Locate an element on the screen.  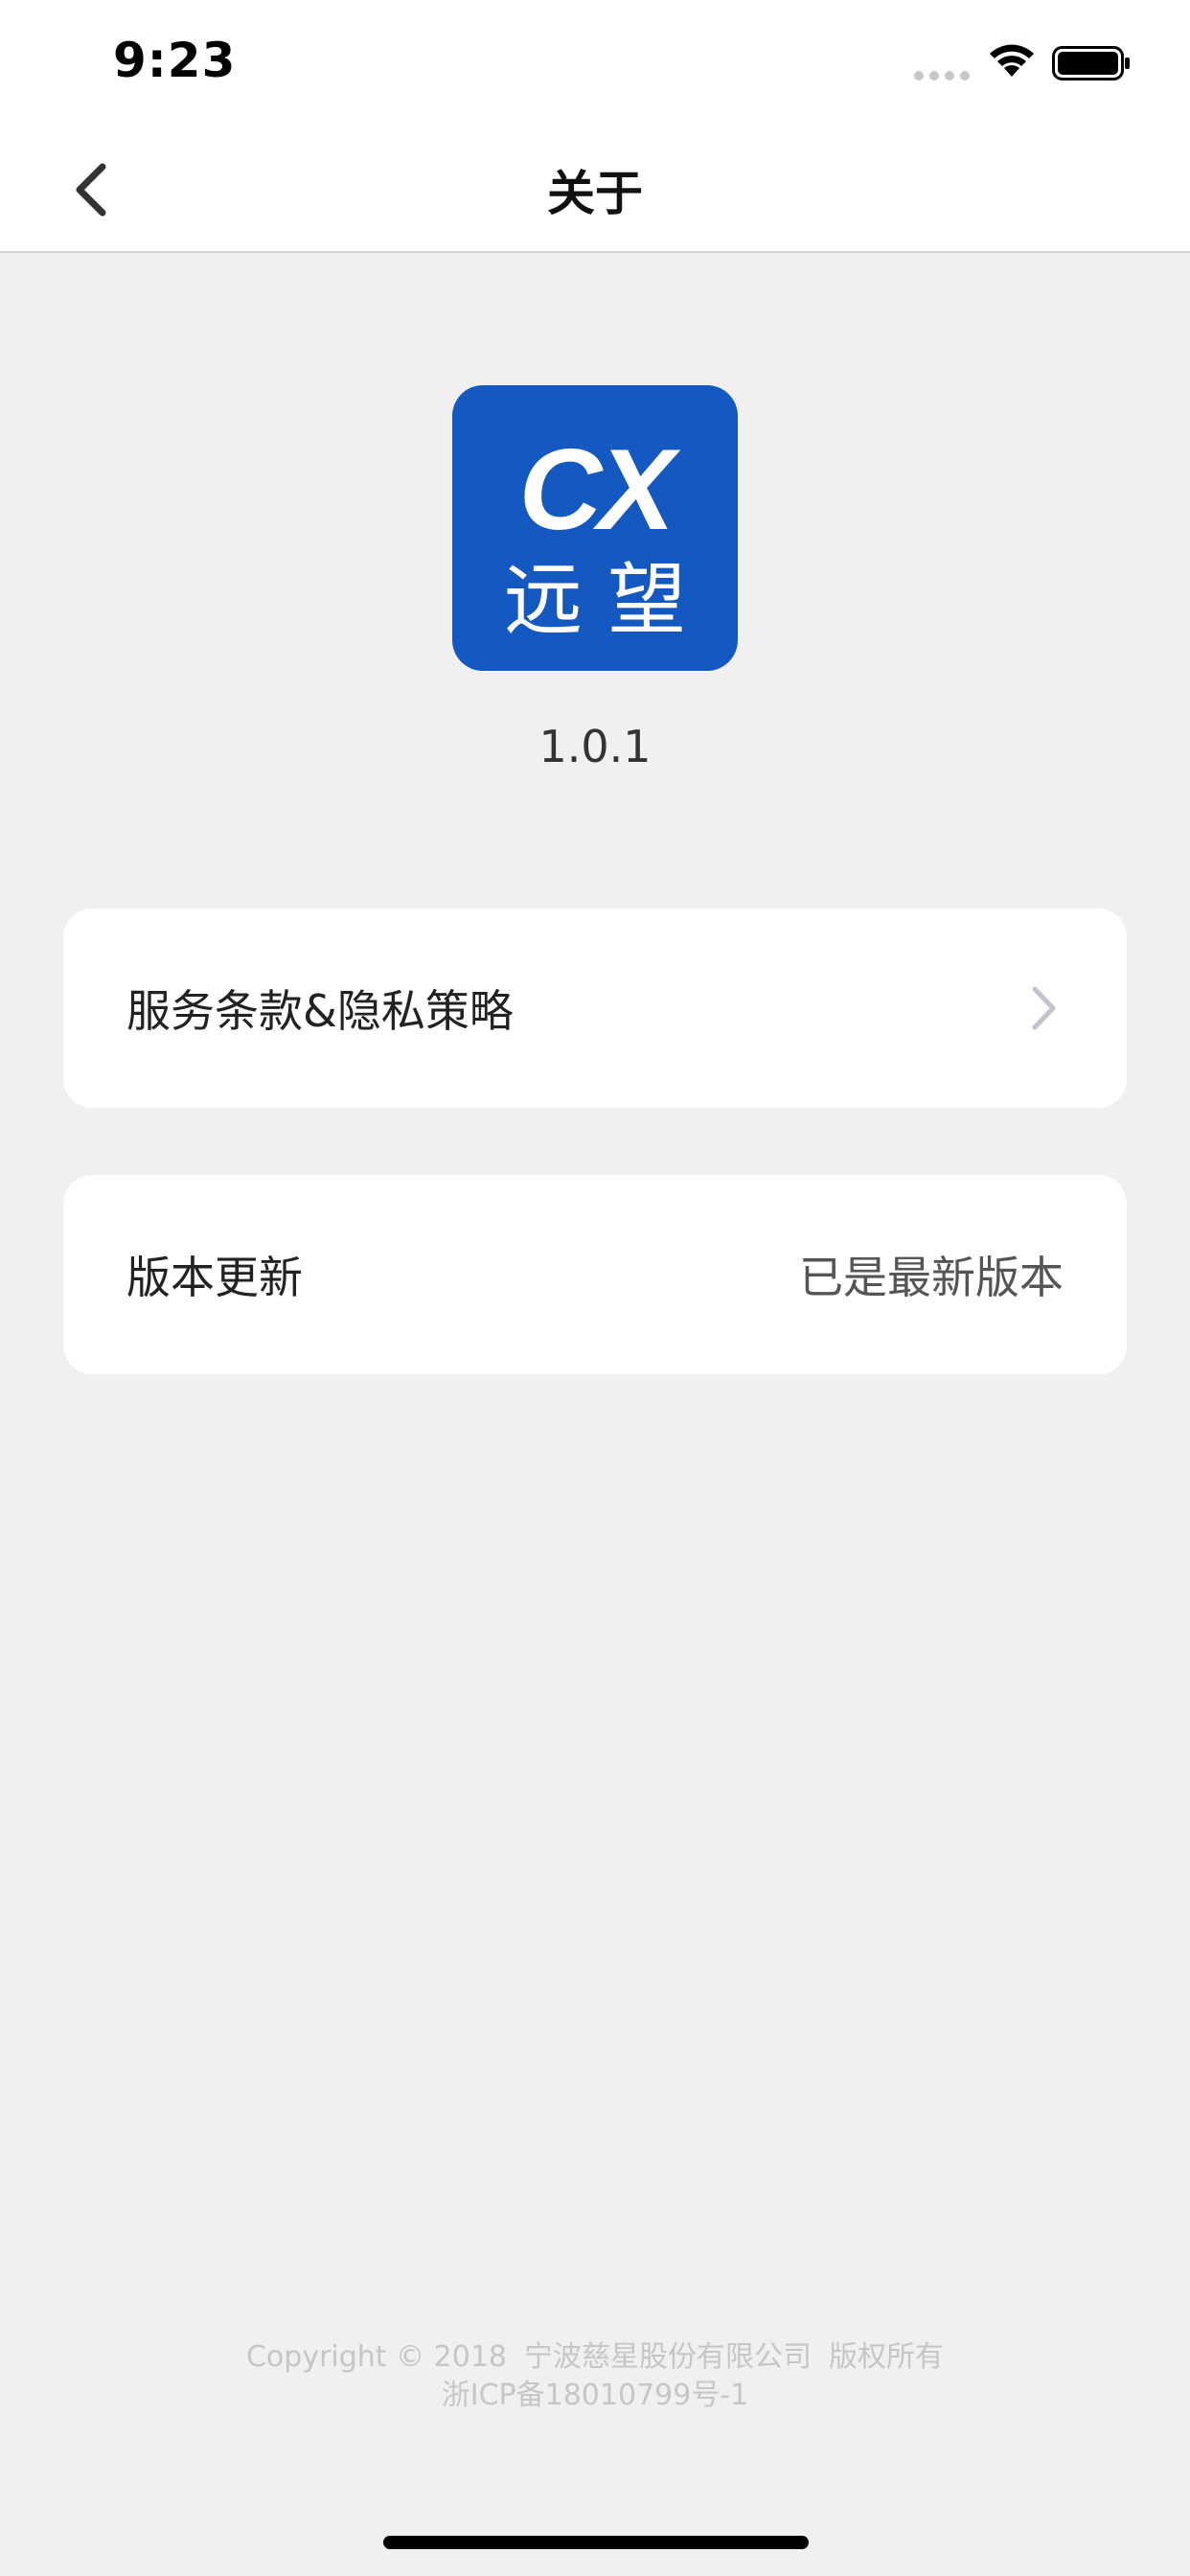
battery-icon is located at coordinates (1091, 63).